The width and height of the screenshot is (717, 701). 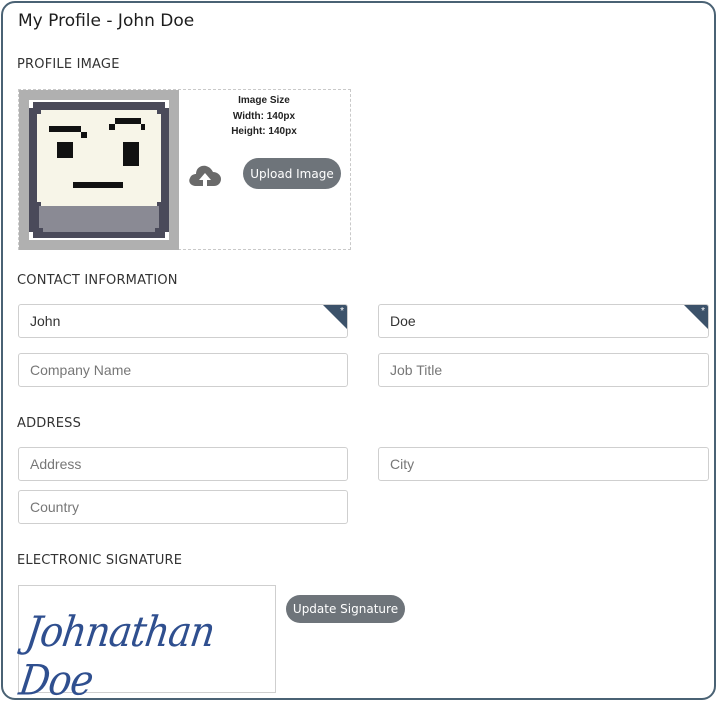 I want to click on first-name-field: *, so click(x=183, y=321).